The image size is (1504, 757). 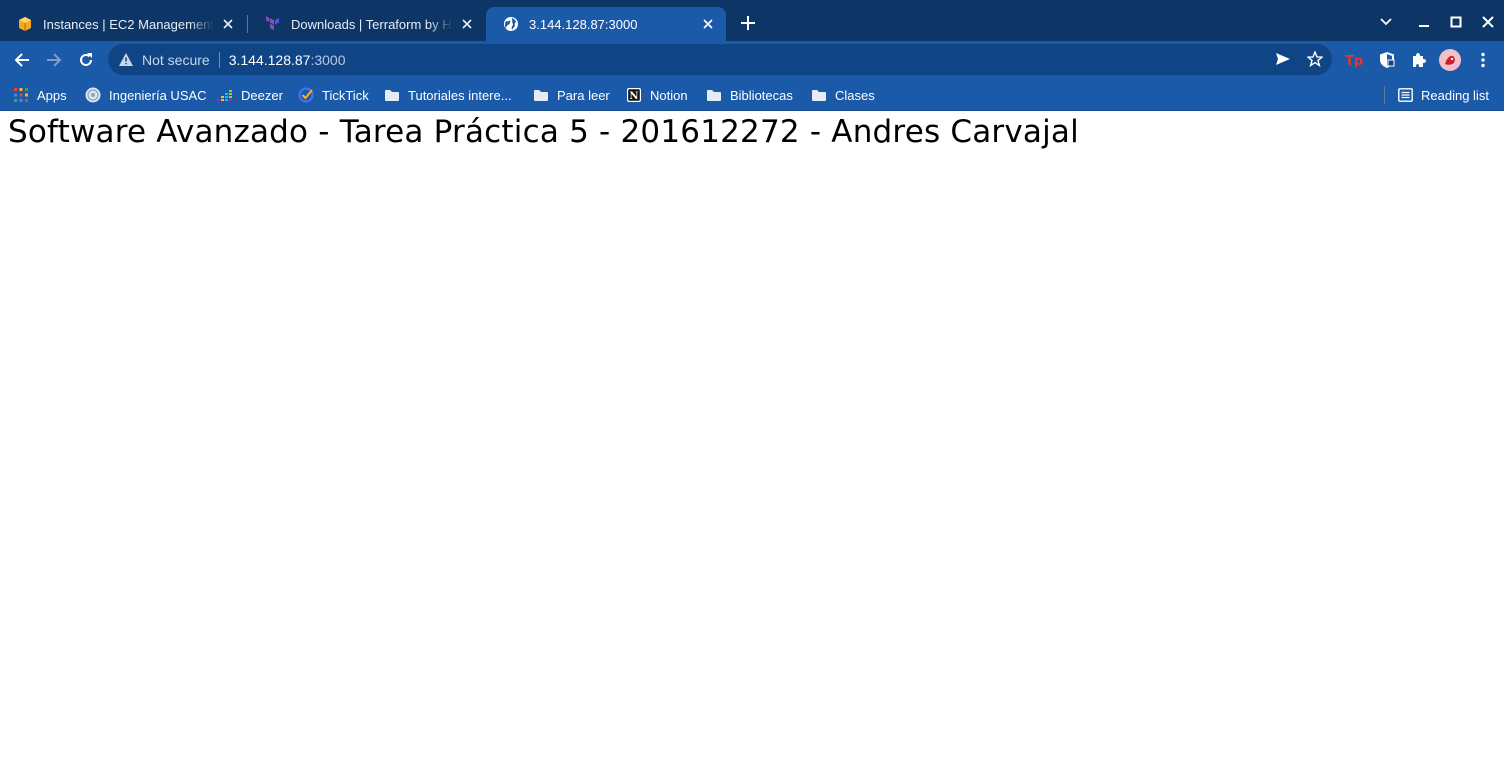 What do you see at coordinates (669, 95) in the screenshot?
I see `bookmark-label: Notion` at bounding box center [669, 95].